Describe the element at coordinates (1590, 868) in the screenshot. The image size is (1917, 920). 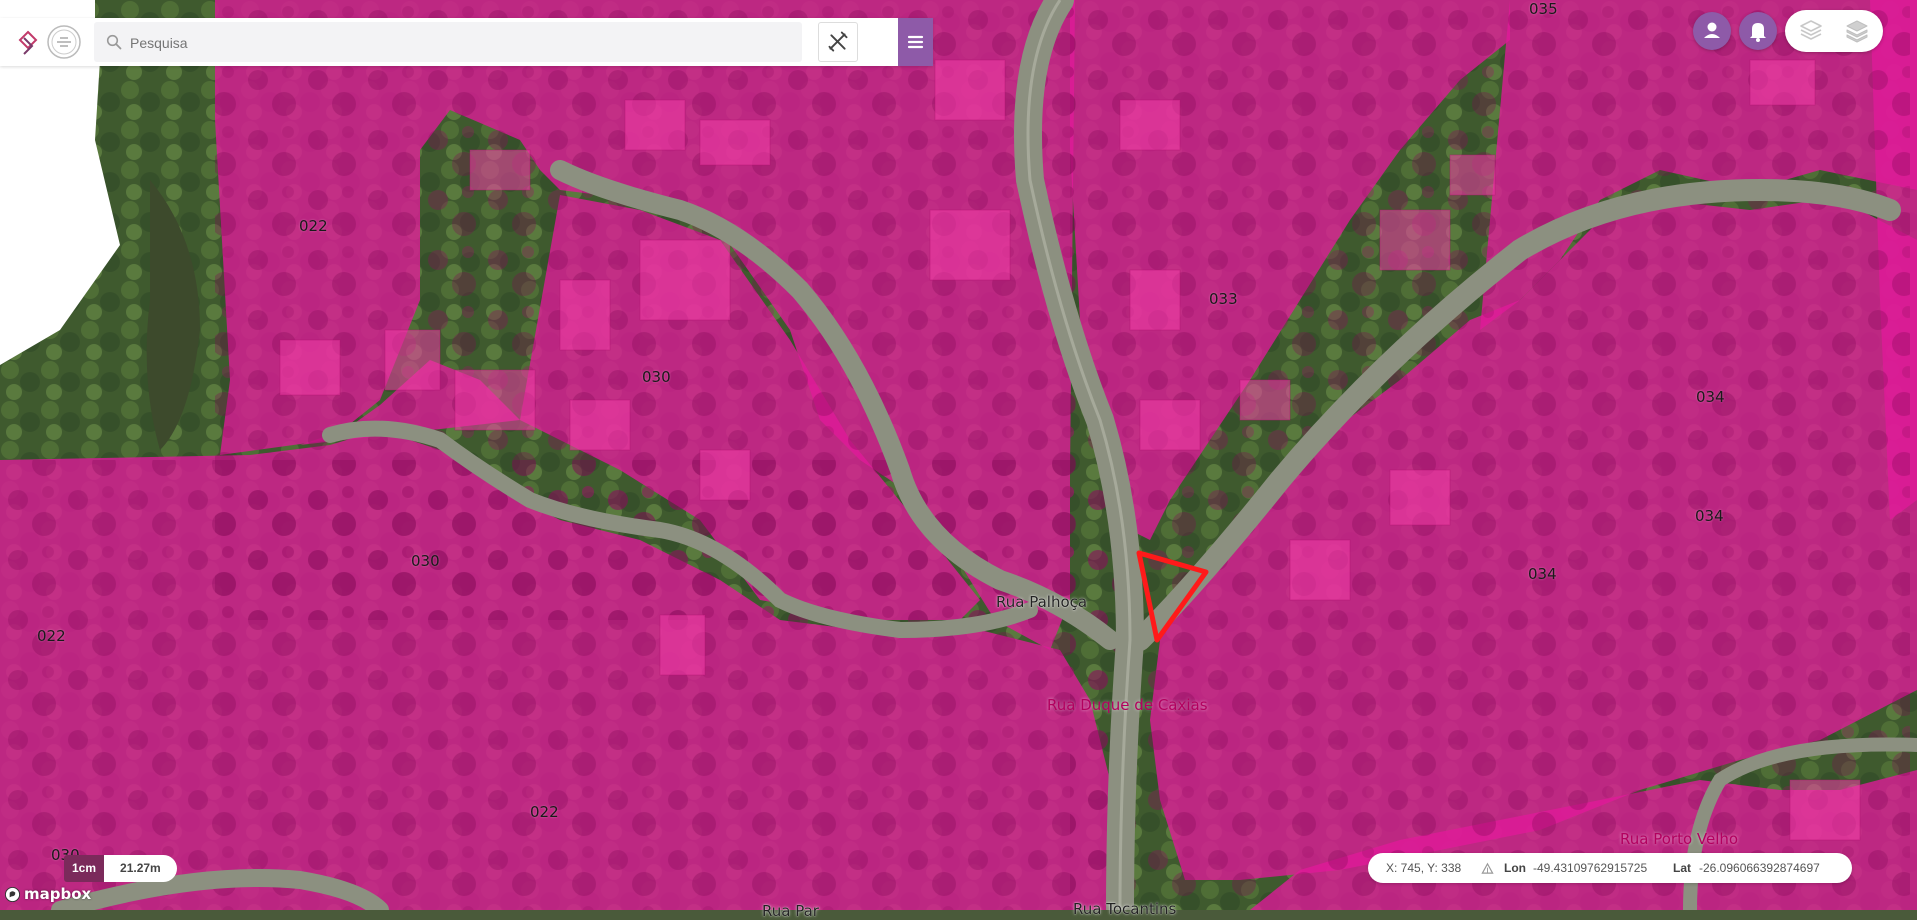
I see `lon-value: -49.43109762915725` at that location.